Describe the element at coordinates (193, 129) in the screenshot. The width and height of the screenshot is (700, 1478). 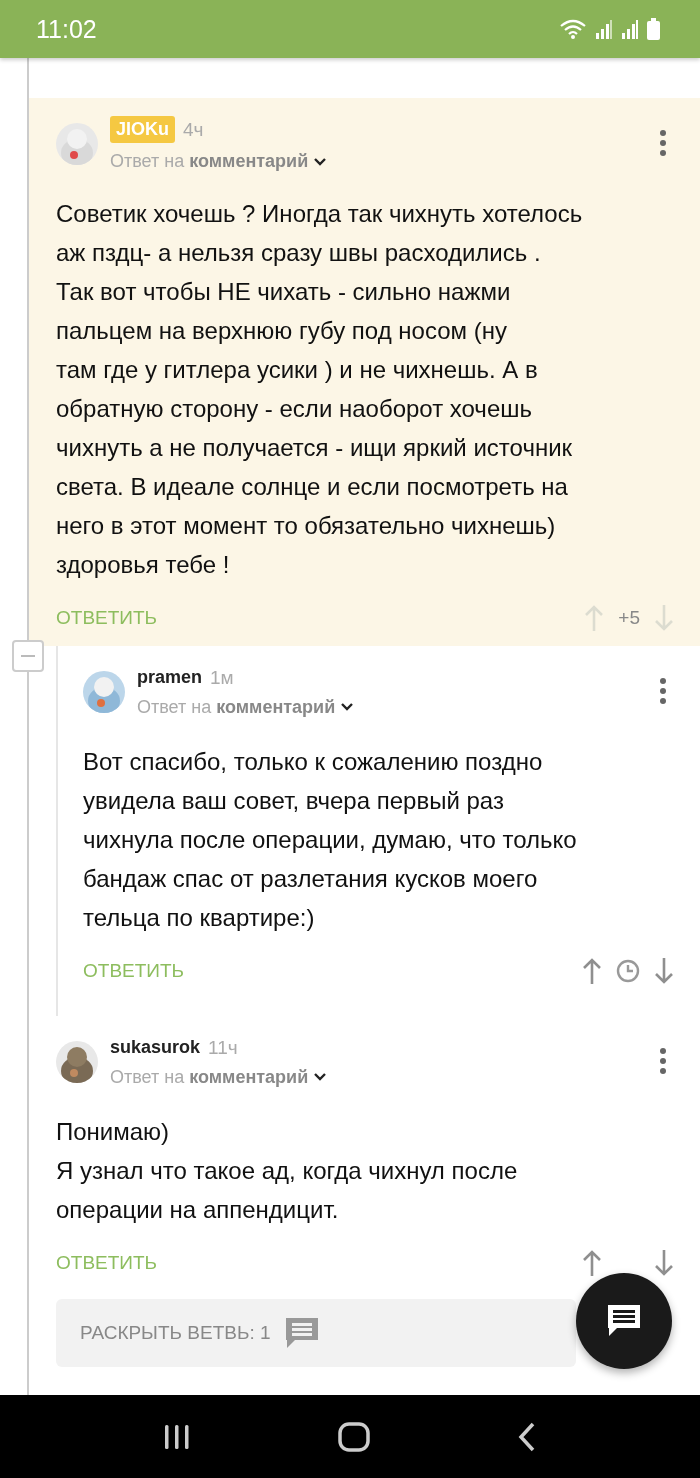
I see `comment-time: 4ч` at that location.